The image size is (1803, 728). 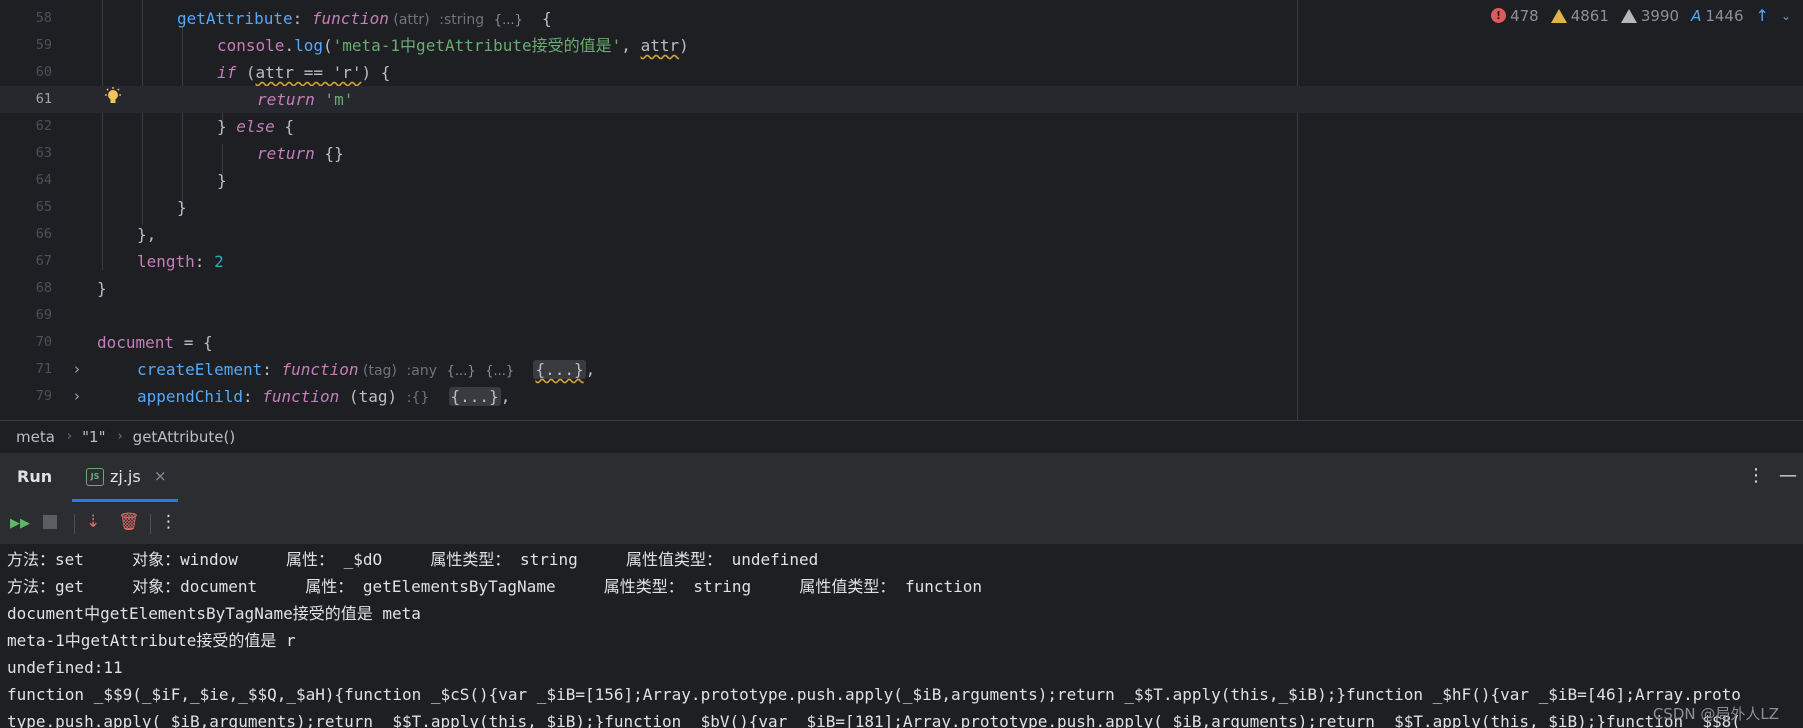 What do you see at coordinates (901, 477) in the screenshot?
I see `run-panel-header: Run JS zj.js × ⋮ —` at bounding box center [901, 477].